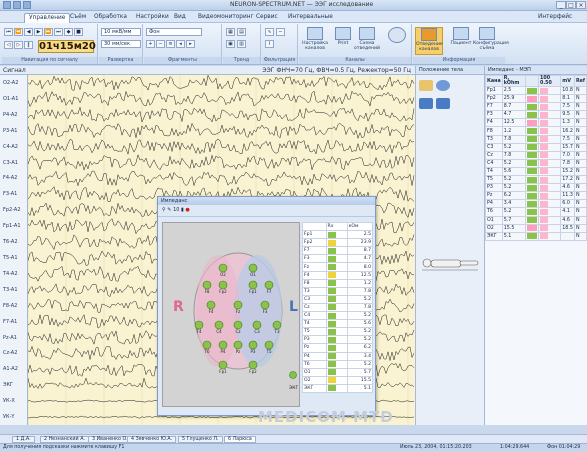 This screenshot has width=587, height=452. I want to click on table-row: F7 8.7 7.5 N, so click(536, 107).